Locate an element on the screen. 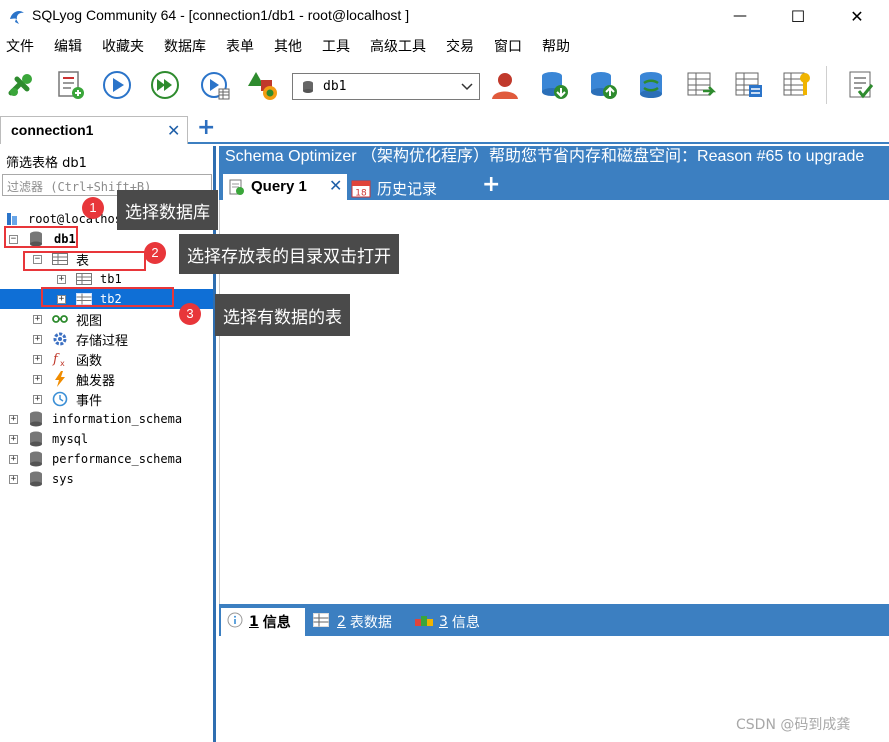  blocks-icon is located at coordinates (424, 622).